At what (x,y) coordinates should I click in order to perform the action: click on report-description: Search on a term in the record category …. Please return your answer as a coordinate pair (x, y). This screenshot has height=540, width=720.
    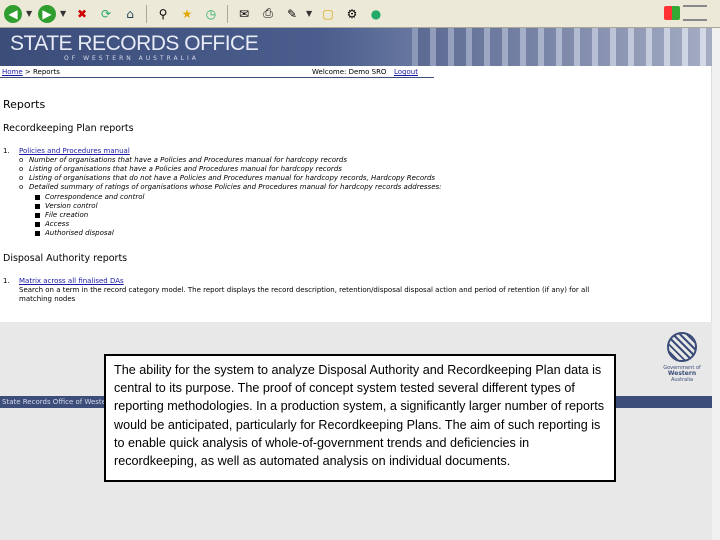
    Looking at the image, I should click on (304, 290).